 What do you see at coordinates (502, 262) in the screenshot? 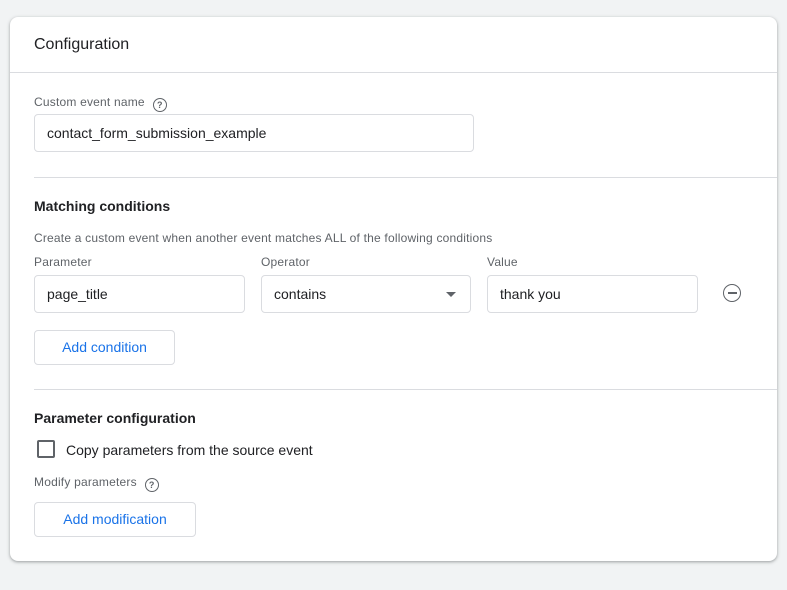
I see `value-column-label: Value` at bounding box center [502, 262].